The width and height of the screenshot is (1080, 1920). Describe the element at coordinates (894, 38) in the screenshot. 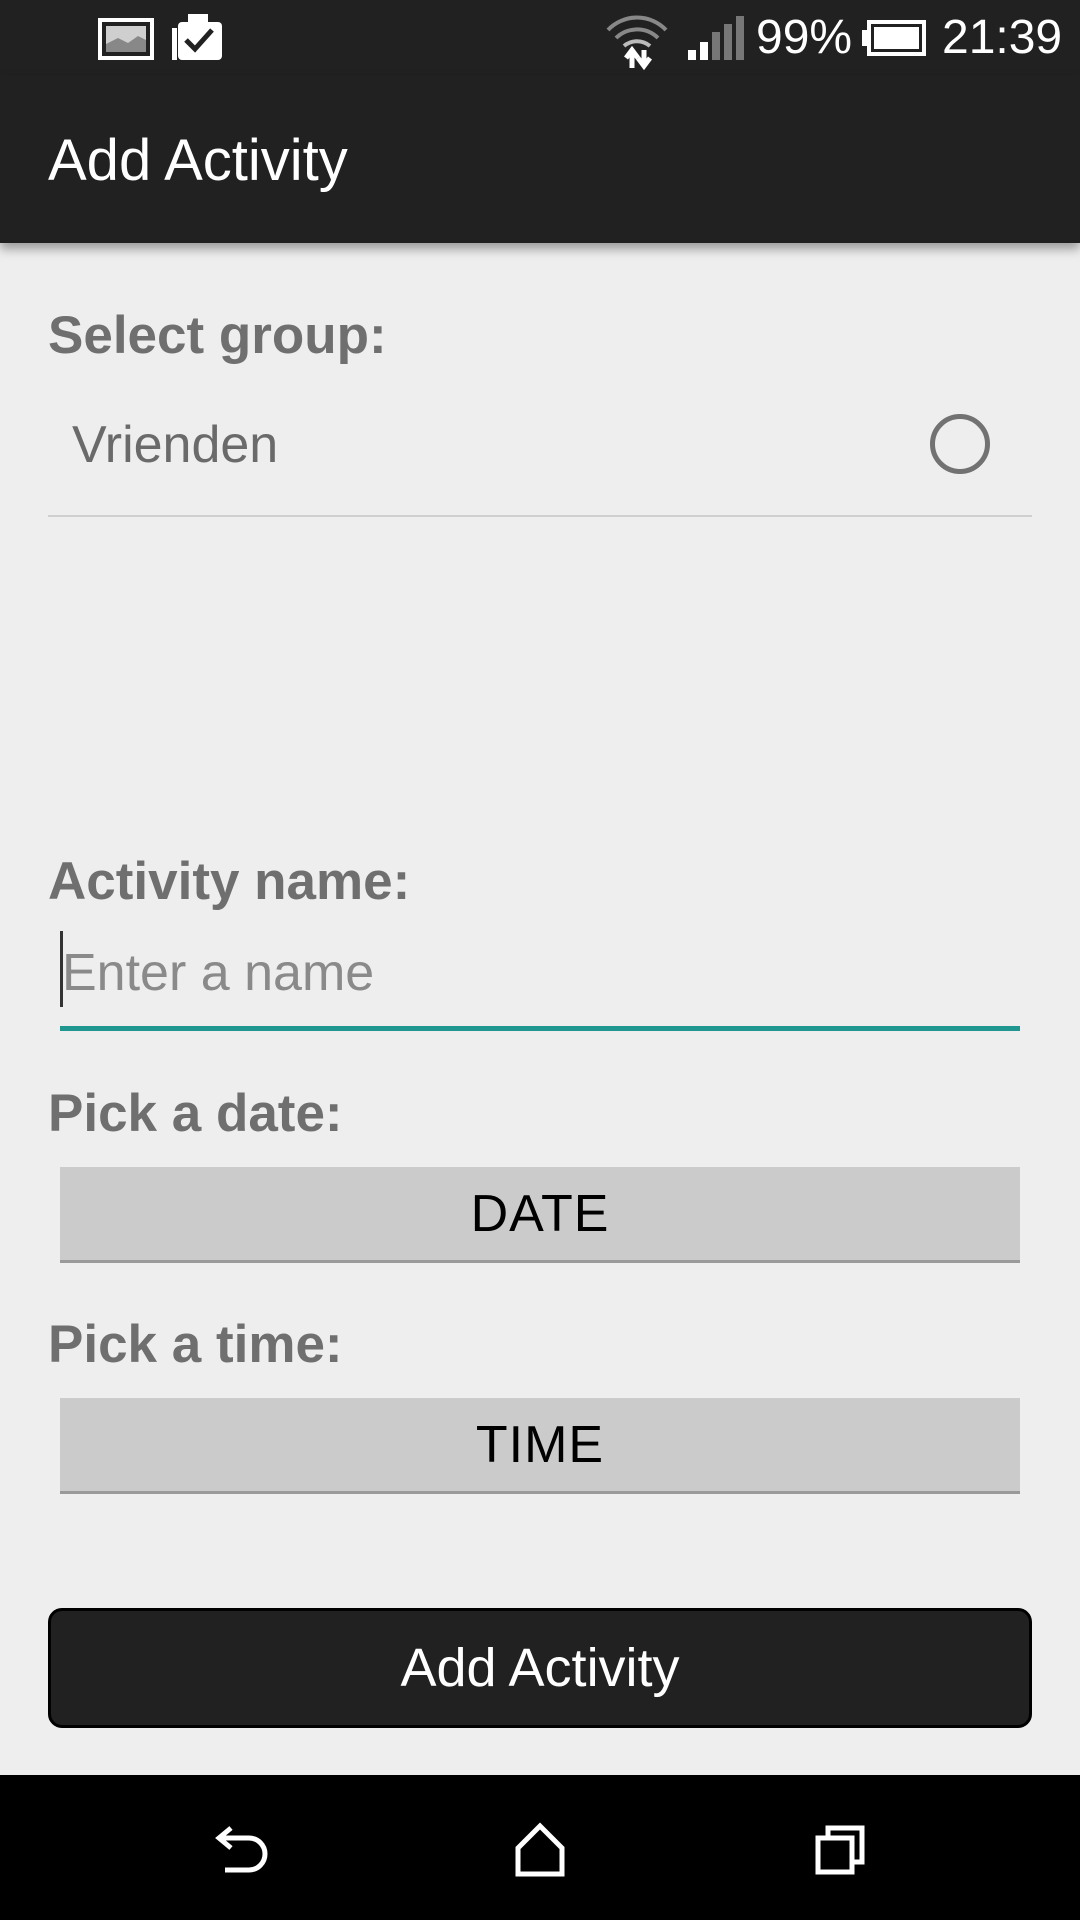

I see `battery-icon` at that location.